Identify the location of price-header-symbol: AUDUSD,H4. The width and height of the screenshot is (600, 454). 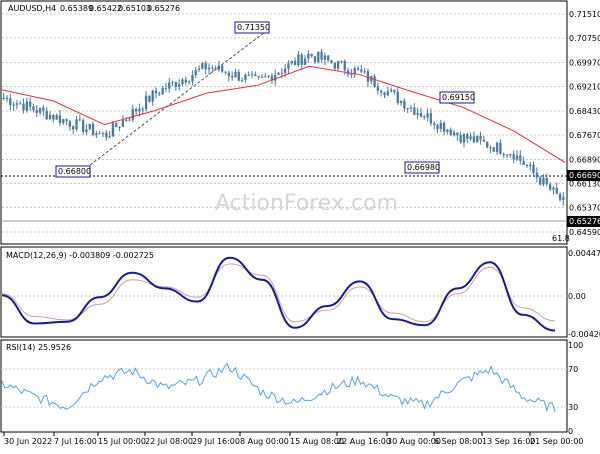
(32, 8).